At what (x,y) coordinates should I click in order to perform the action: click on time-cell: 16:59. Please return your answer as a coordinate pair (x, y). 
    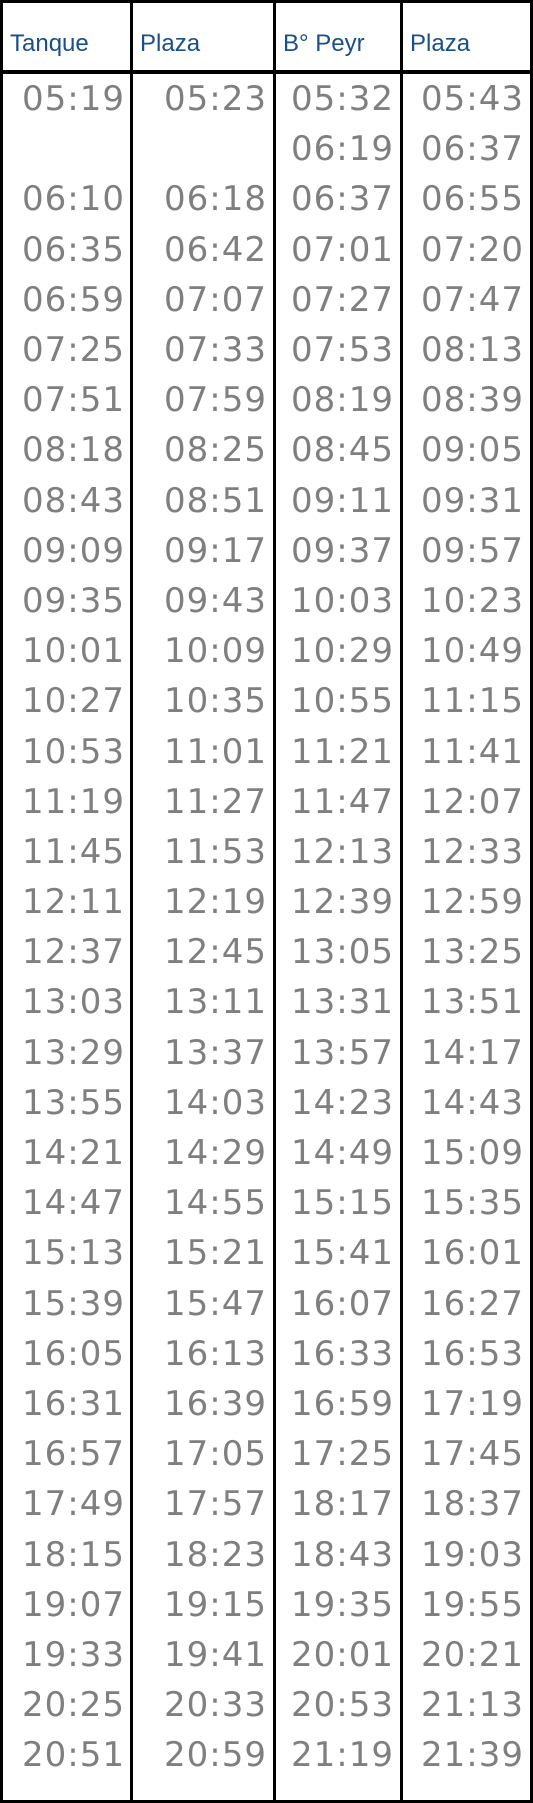
    Looking at the image, I should click on (342, 1403).